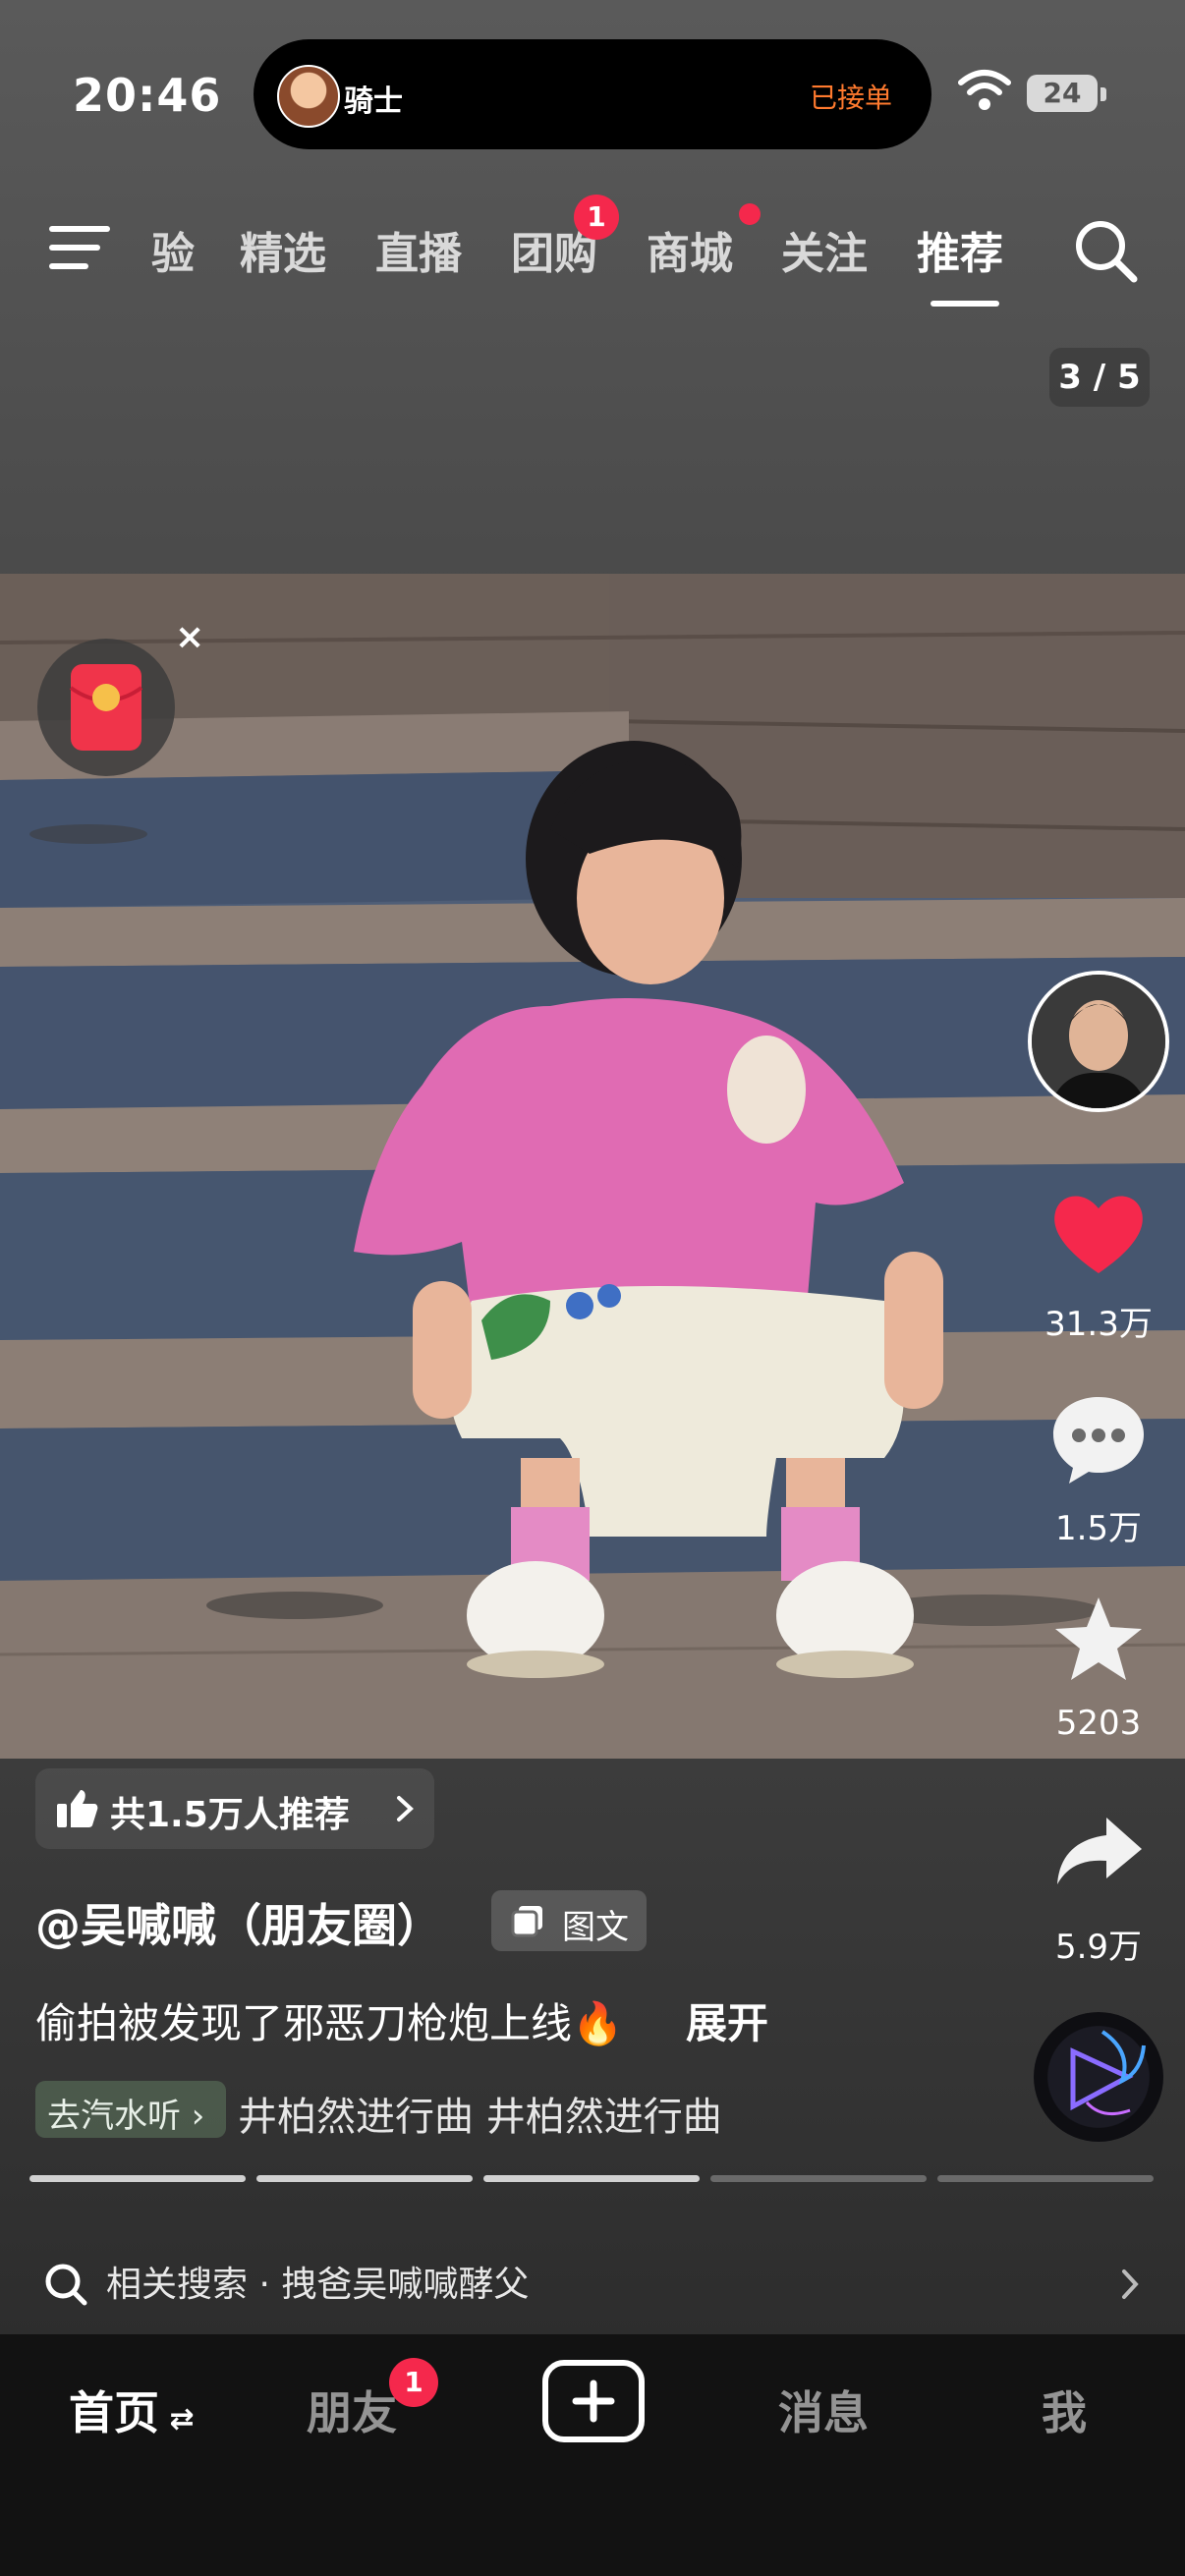  Describe the element at coordinates (596, 1927) in the screenshot. I see `post-type-text: 图文` at that location.